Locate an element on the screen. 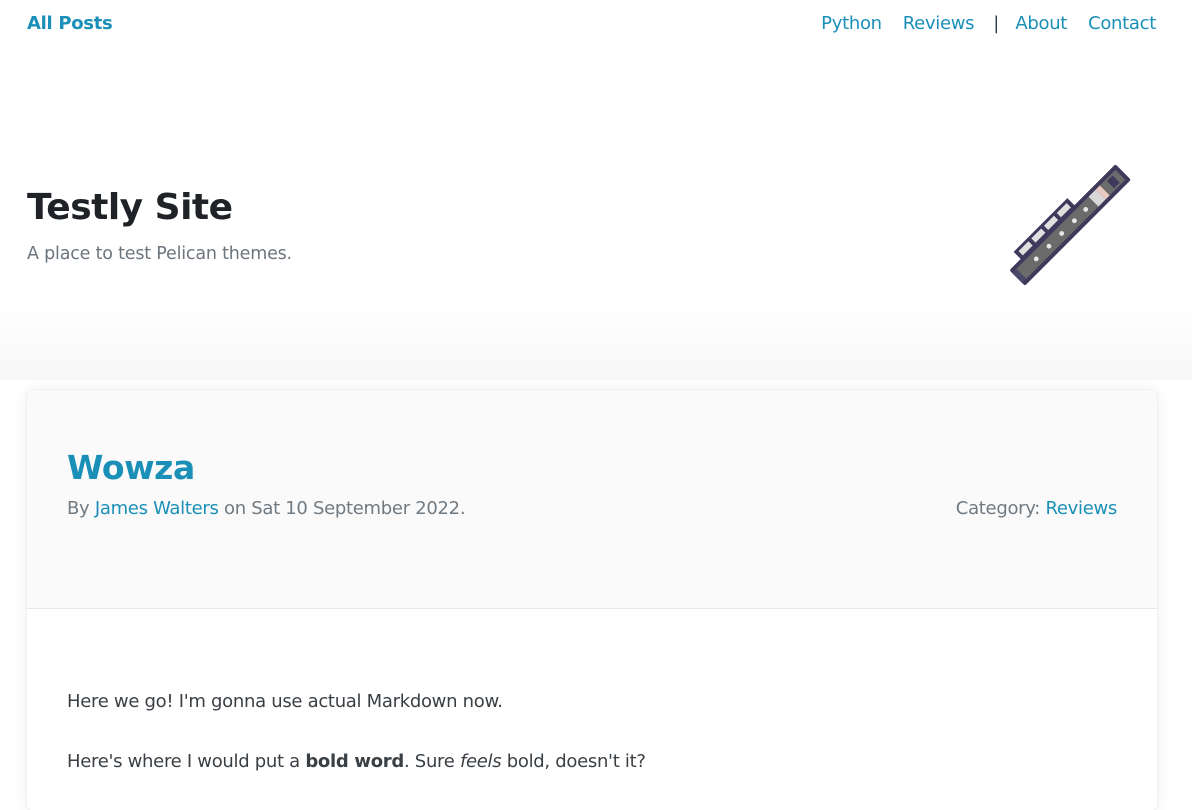 The width and height of the screenshot is (1192, 810). post-title-link: Wowza is located at coordinates (131, 467).